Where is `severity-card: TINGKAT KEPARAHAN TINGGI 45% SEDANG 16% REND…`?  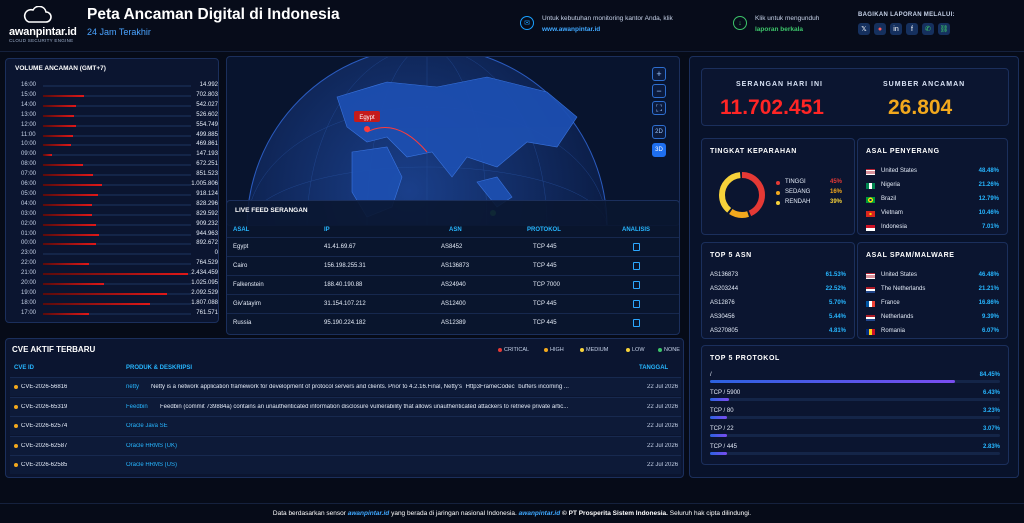 severity-card: TINGKAT KEPARAHAN TINGGI 45% SEDANG 16% REND… is located at coordinates (778, 186).